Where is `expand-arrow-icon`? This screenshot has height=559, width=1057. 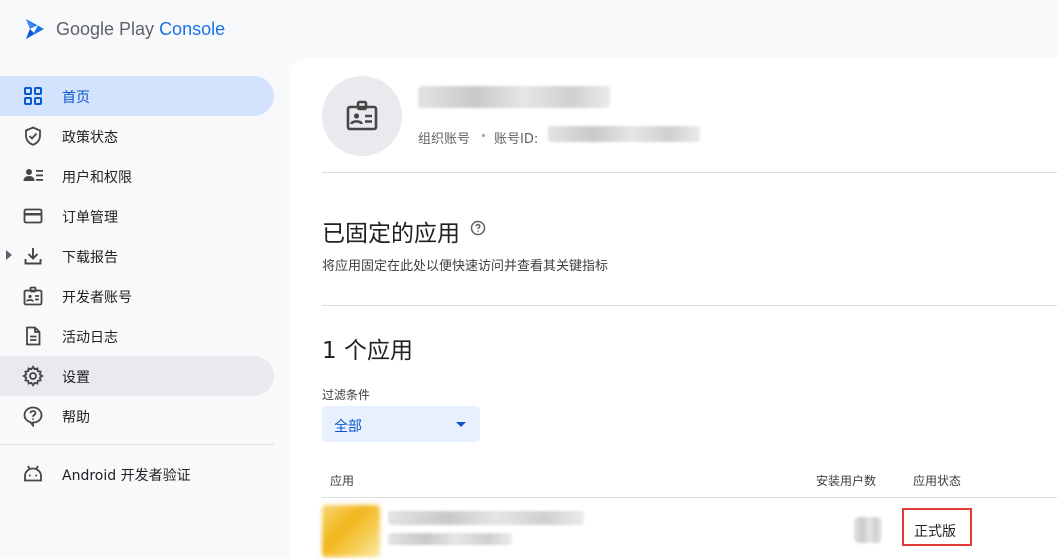 expand-arrow-icon is located at coordinates (9, 255).